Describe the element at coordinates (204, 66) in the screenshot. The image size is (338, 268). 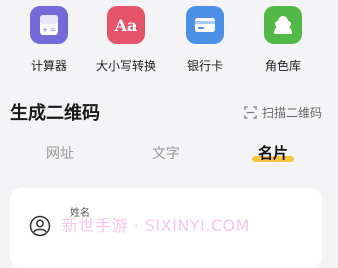
I see `app-bank-card-label: 银行卡` at that location.